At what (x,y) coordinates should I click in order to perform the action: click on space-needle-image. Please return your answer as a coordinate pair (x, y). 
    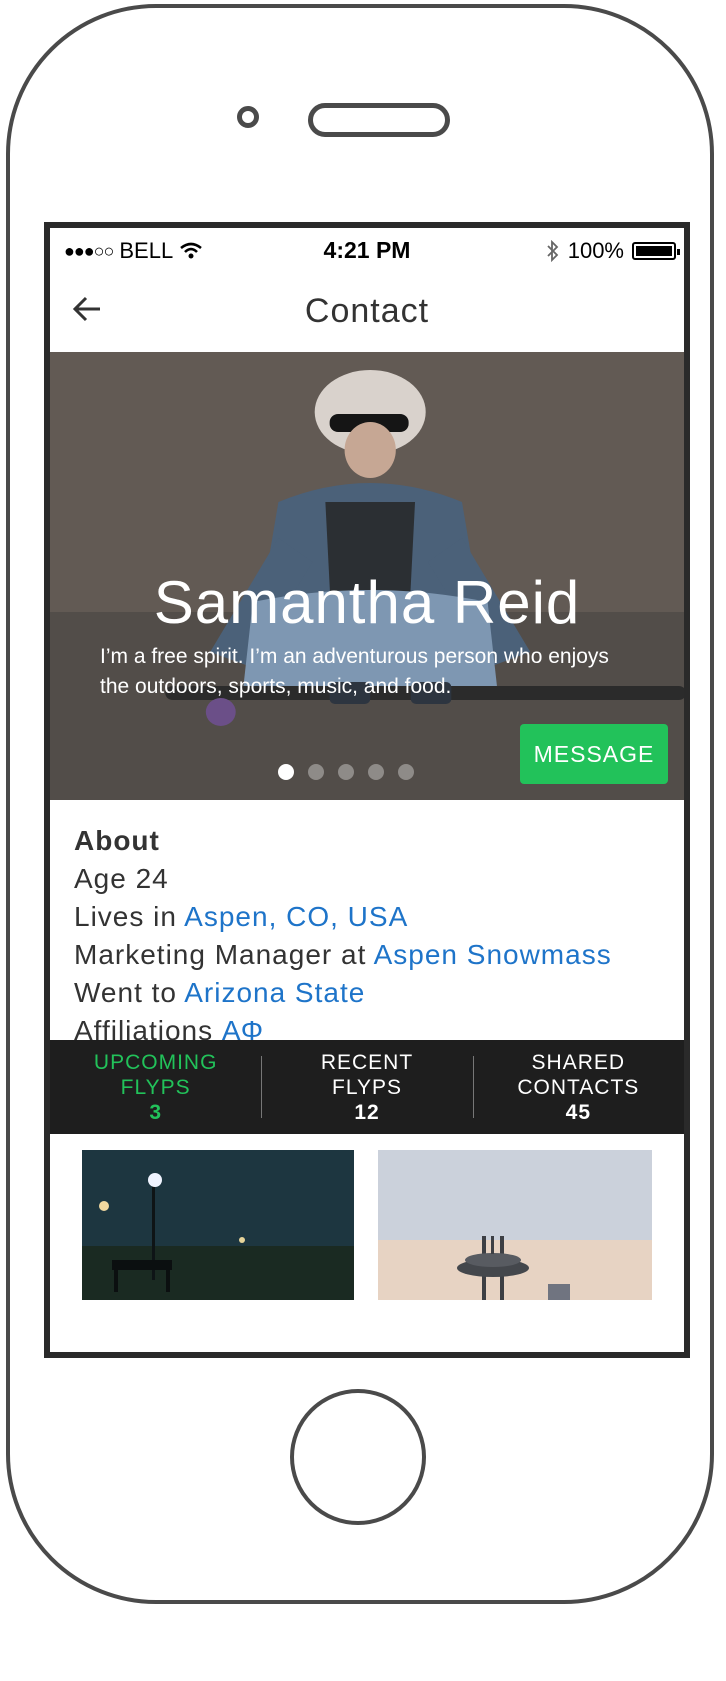
    Looking at the image, I should click on (515, 1225).